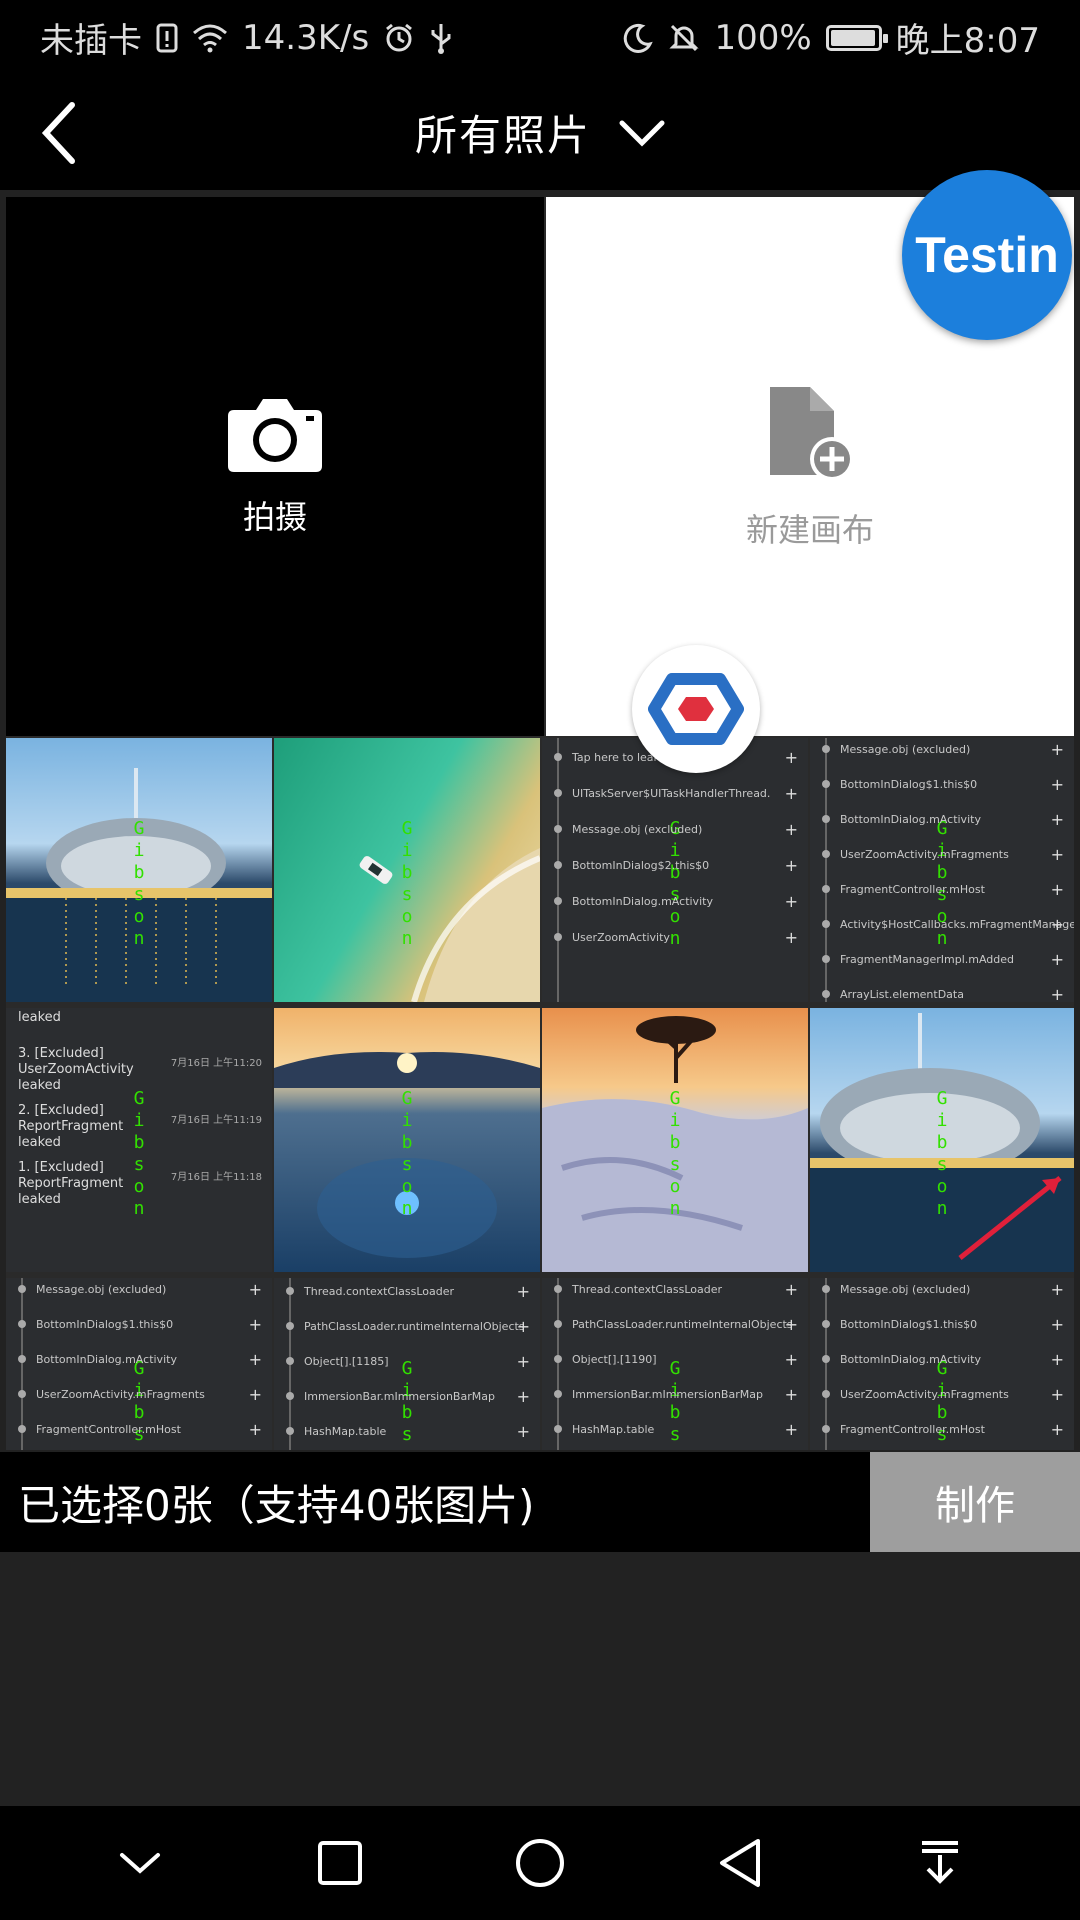 The height and width of the screenshot is (1920, 1080). I want to click on code-row: Activity$HostCallbacks.mFragmentManager +, so click(942, 924).